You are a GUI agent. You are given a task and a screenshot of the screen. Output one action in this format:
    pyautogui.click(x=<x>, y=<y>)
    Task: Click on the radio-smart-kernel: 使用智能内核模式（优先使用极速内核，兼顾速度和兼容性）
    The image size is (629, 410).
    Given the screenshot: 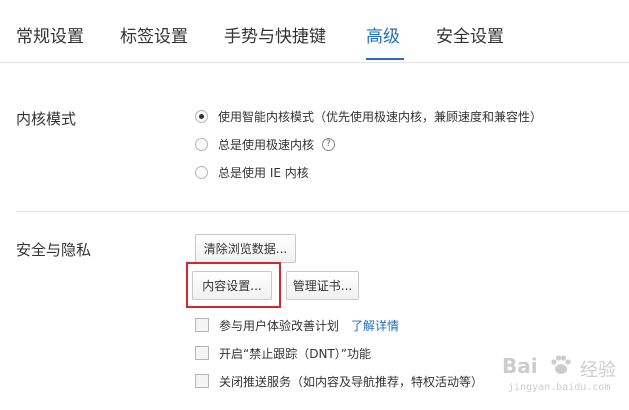 What is the action you would take?
    pyautogui.click(x=368, y=116)
    